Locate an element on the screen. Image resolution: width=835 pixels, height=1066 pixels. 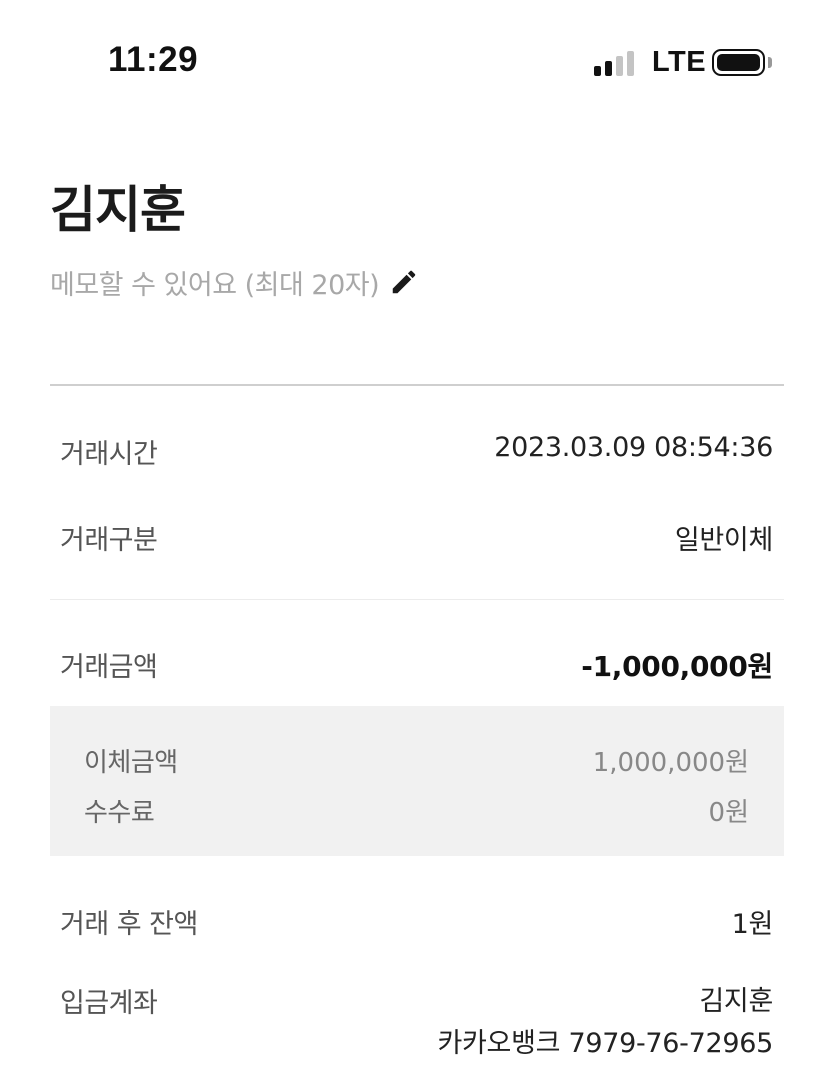
status-bar: 11:29 LTE is located at coordinates (417, 60).